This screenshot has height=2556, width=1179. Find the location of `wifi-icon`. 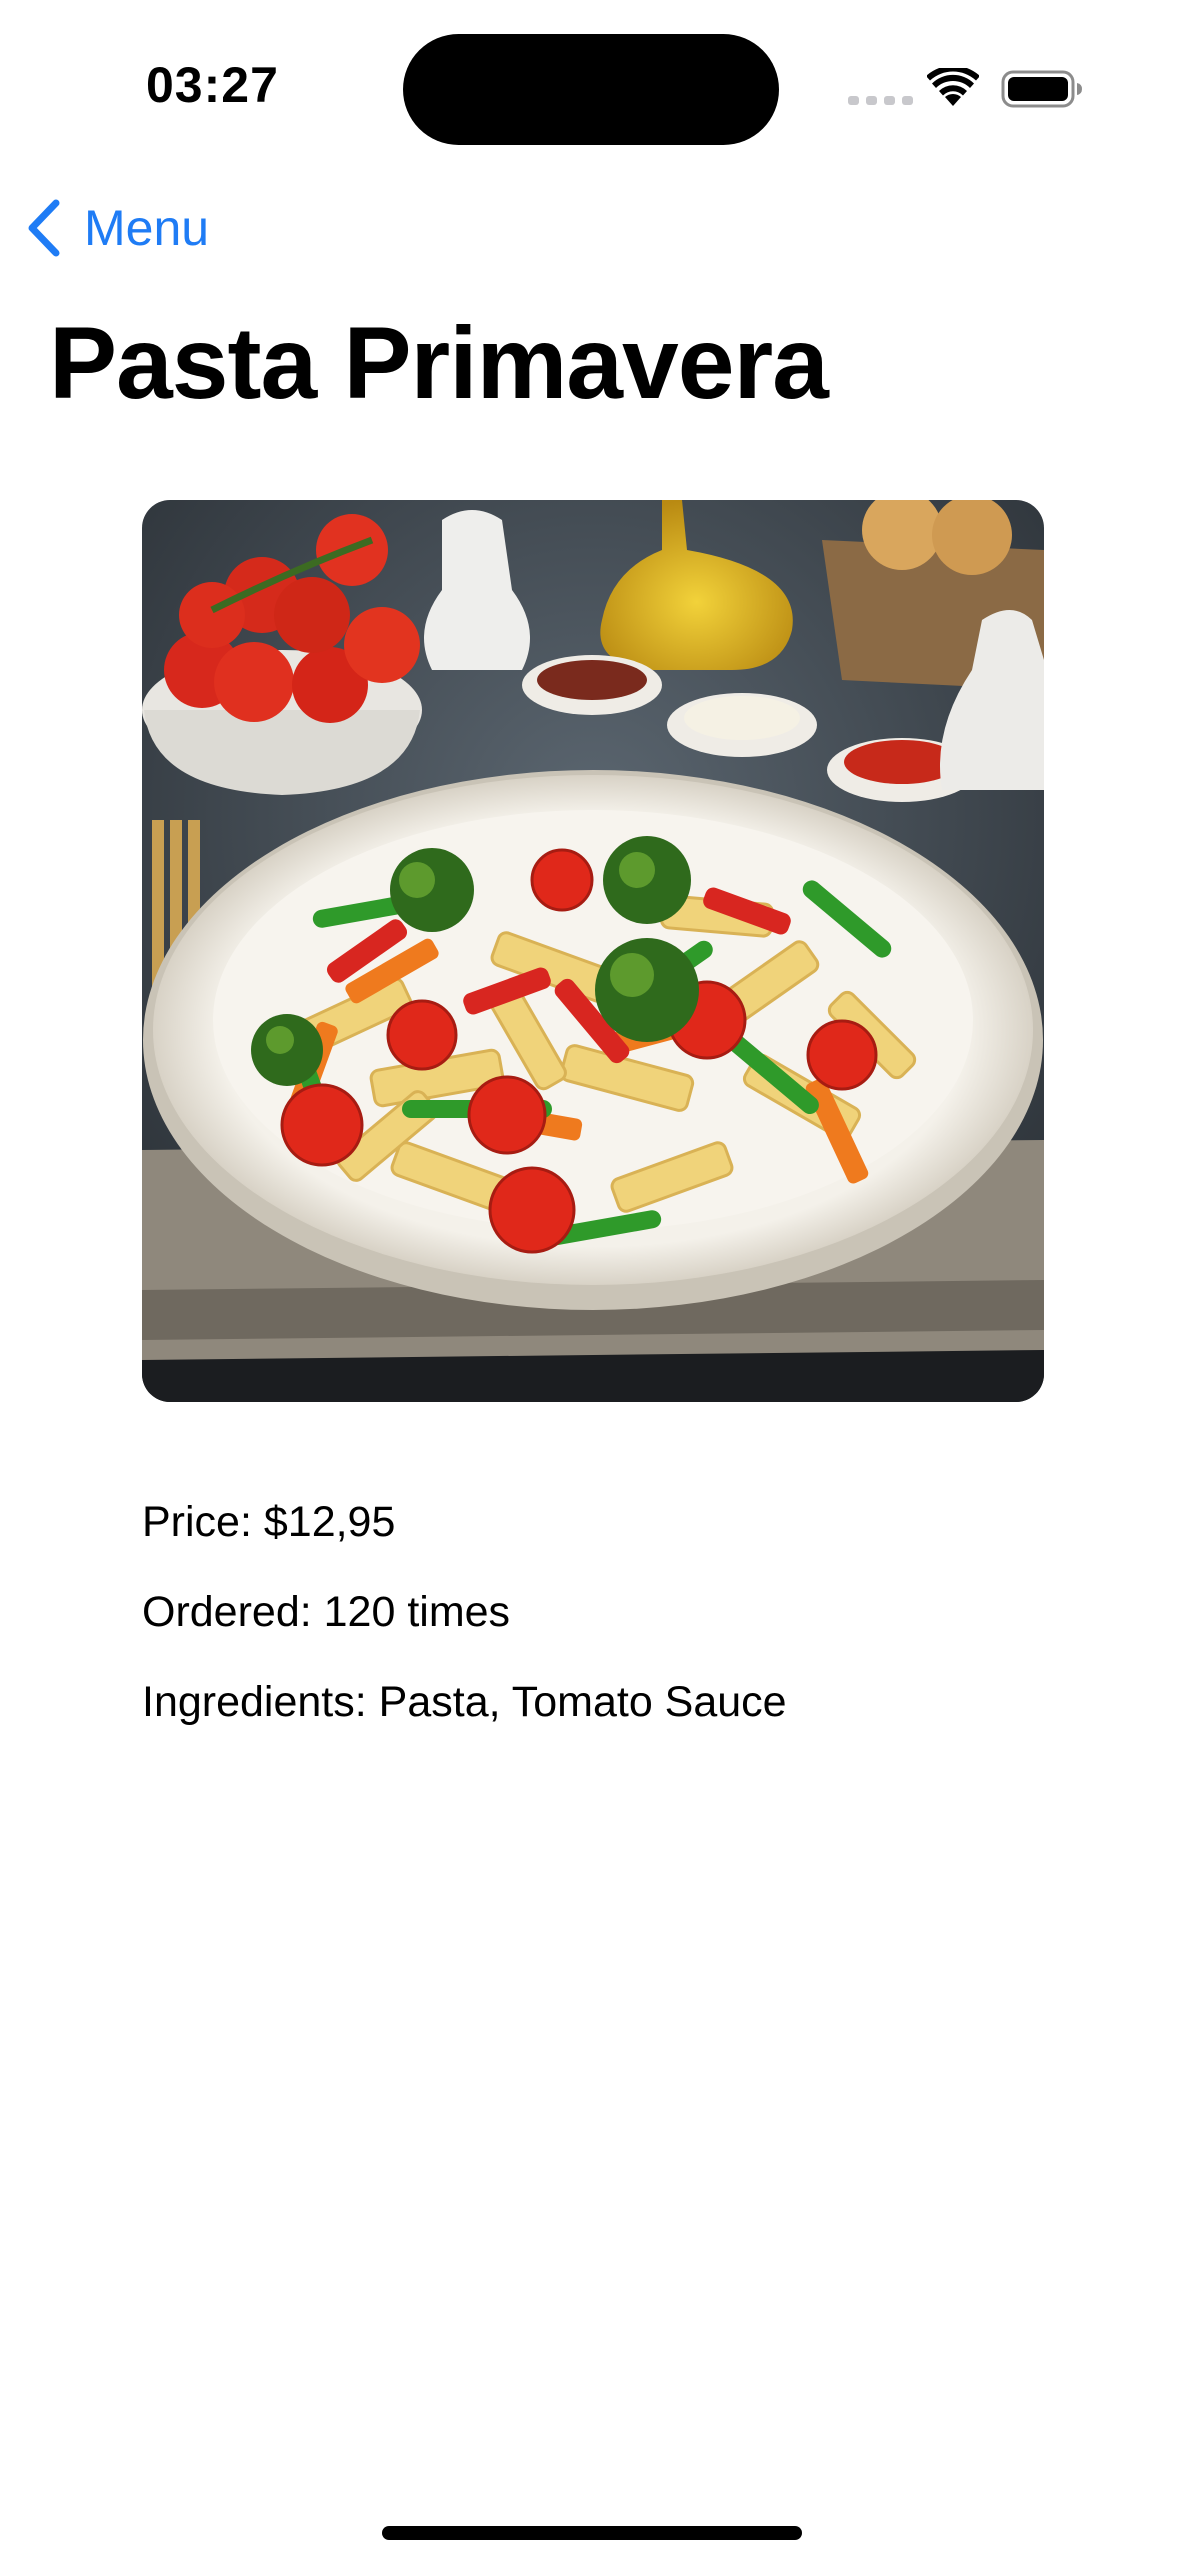

wifi-icon is located at coordinates (953, 87).